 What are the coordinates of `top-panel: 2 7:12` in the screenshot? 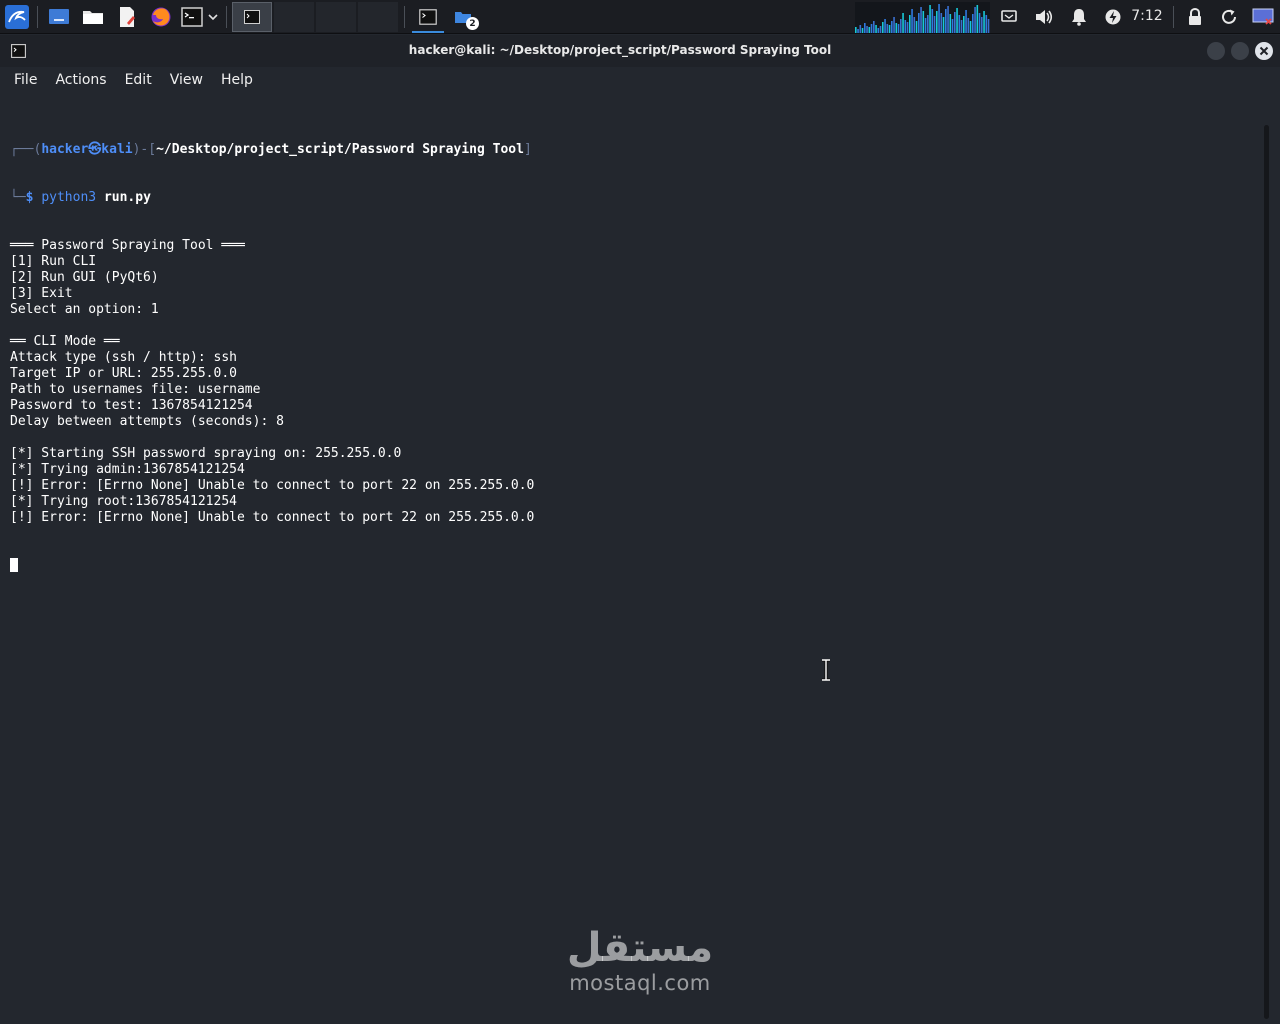 It's located at (640, 17).